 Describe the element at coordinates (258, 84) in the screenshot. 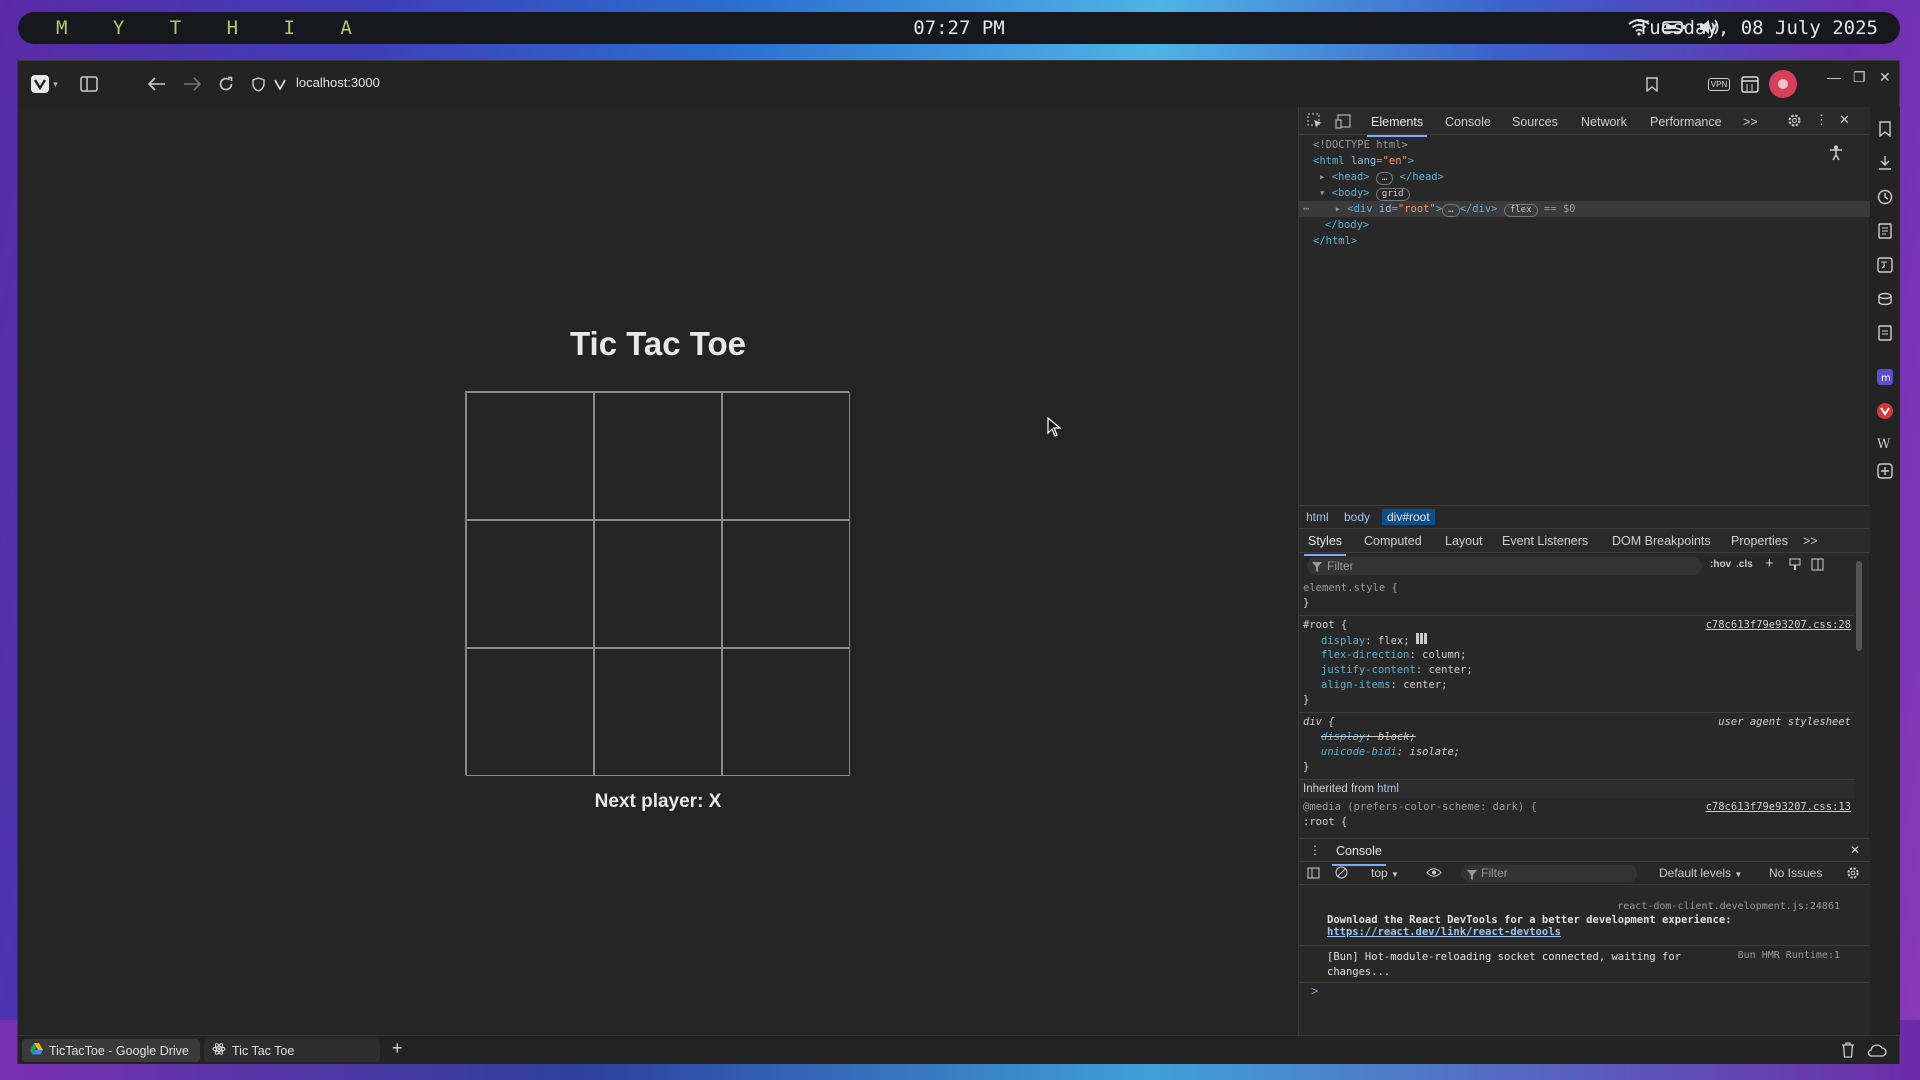

I see `shield-icon` at that location.